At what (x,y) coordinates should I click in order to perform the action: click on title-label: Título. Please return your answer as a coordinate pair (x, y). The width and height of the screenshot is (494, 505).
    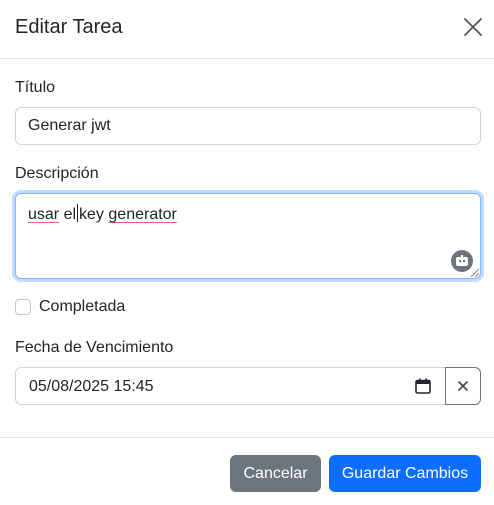
    Looking at the image, I should click on (35, 87).